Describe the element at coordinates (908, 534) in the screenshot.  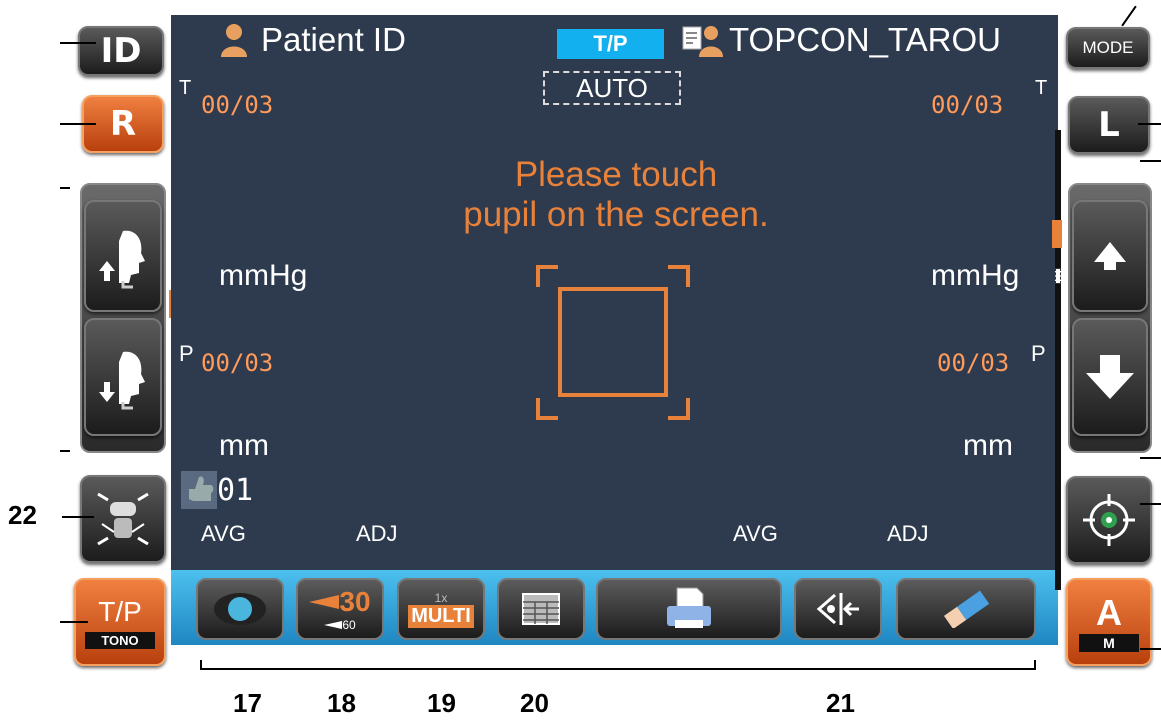
I see `left-adj-label: ADJ` at that location.